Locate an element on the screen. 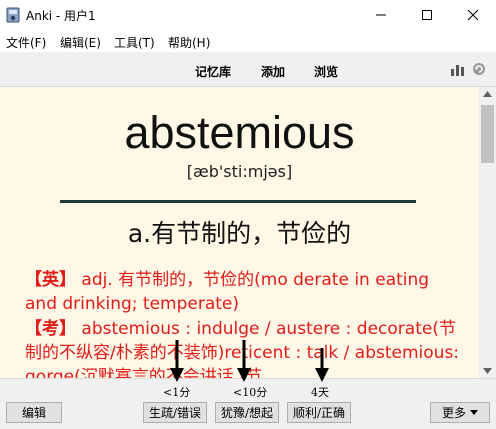 The image size is (496, 429). edit-button: 编辑 is located at coordinates (34, 412).